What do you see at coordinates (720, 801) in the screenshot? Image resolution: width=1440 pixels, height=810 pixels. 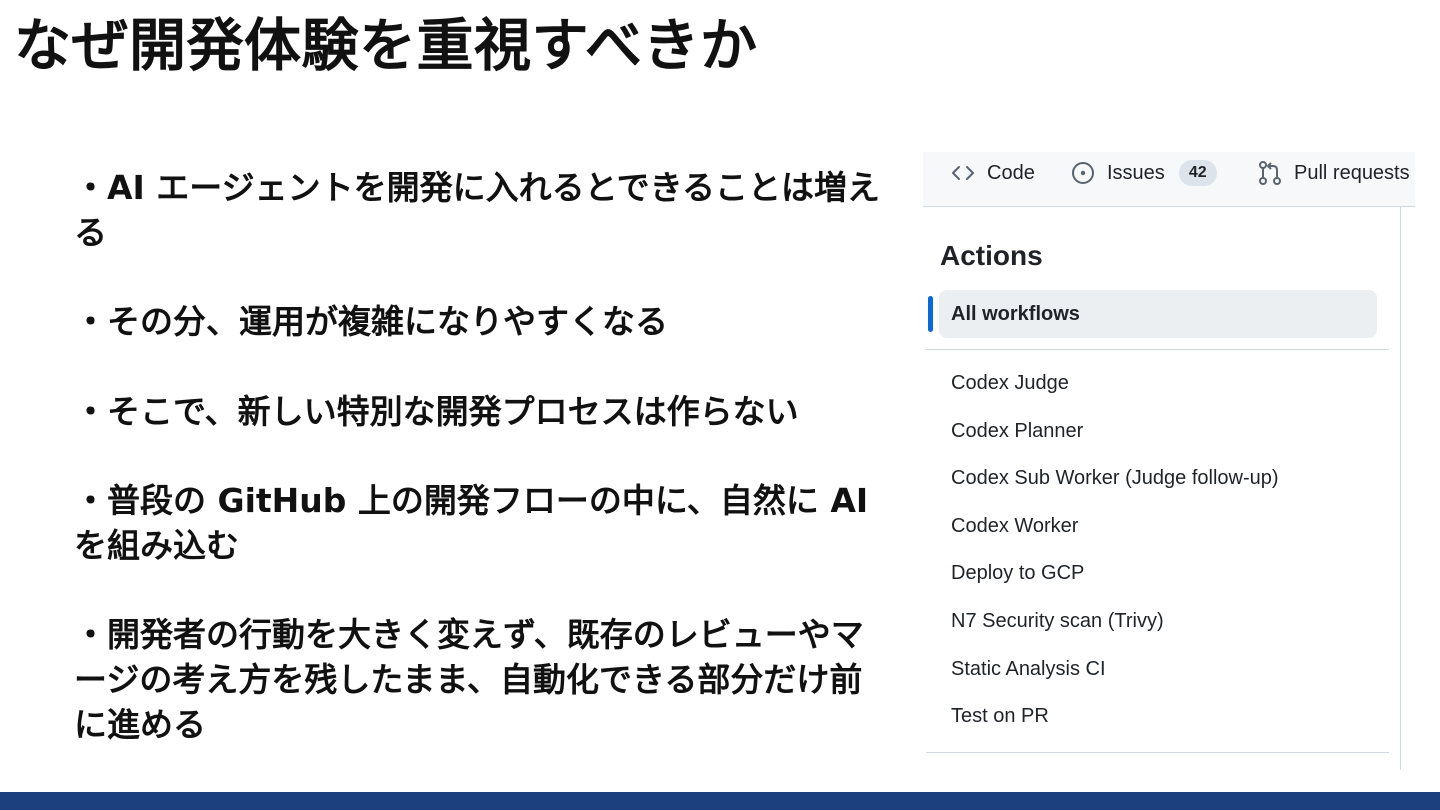 I see `footer-bar` at bounding box center [720, 801].